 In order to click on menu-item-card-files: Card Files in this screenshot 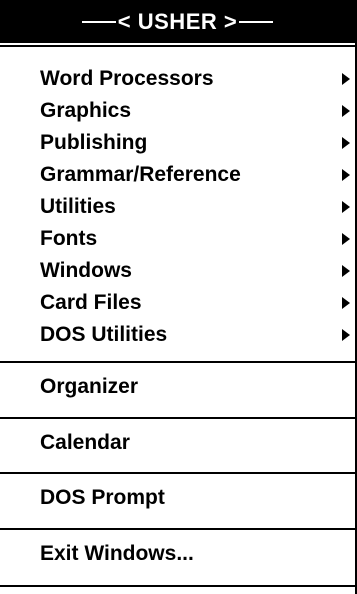, I will do `click(195, 303)`.